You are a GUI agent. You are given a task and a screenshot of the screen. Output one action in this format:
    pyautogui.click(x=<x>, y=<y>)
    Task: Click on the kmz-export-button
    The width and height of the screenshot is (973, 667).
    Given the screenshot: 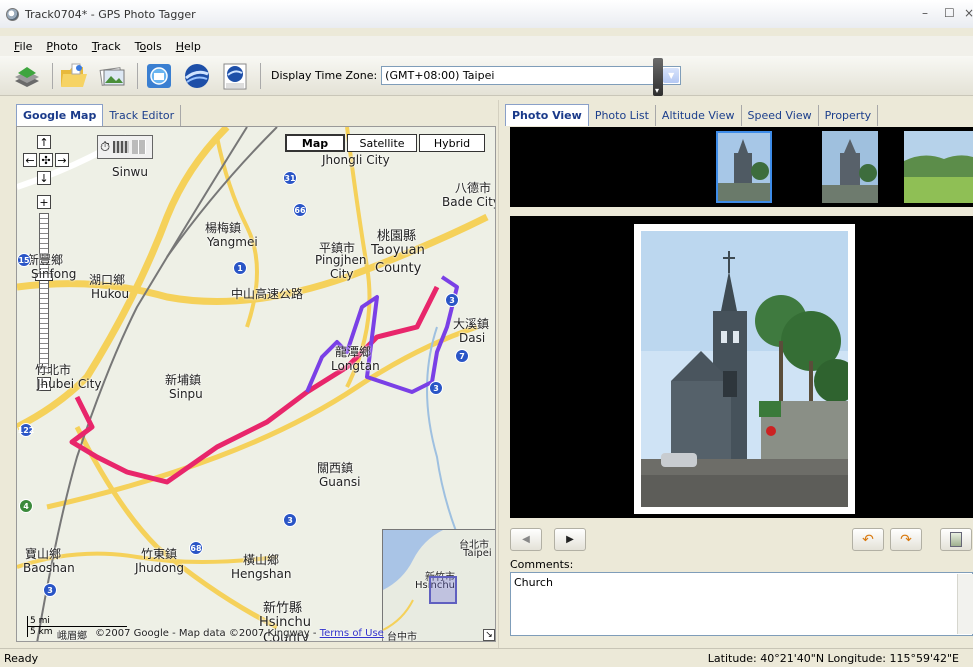 What is the action you would take?
    pyautogui.click(x=235, y=76)
    